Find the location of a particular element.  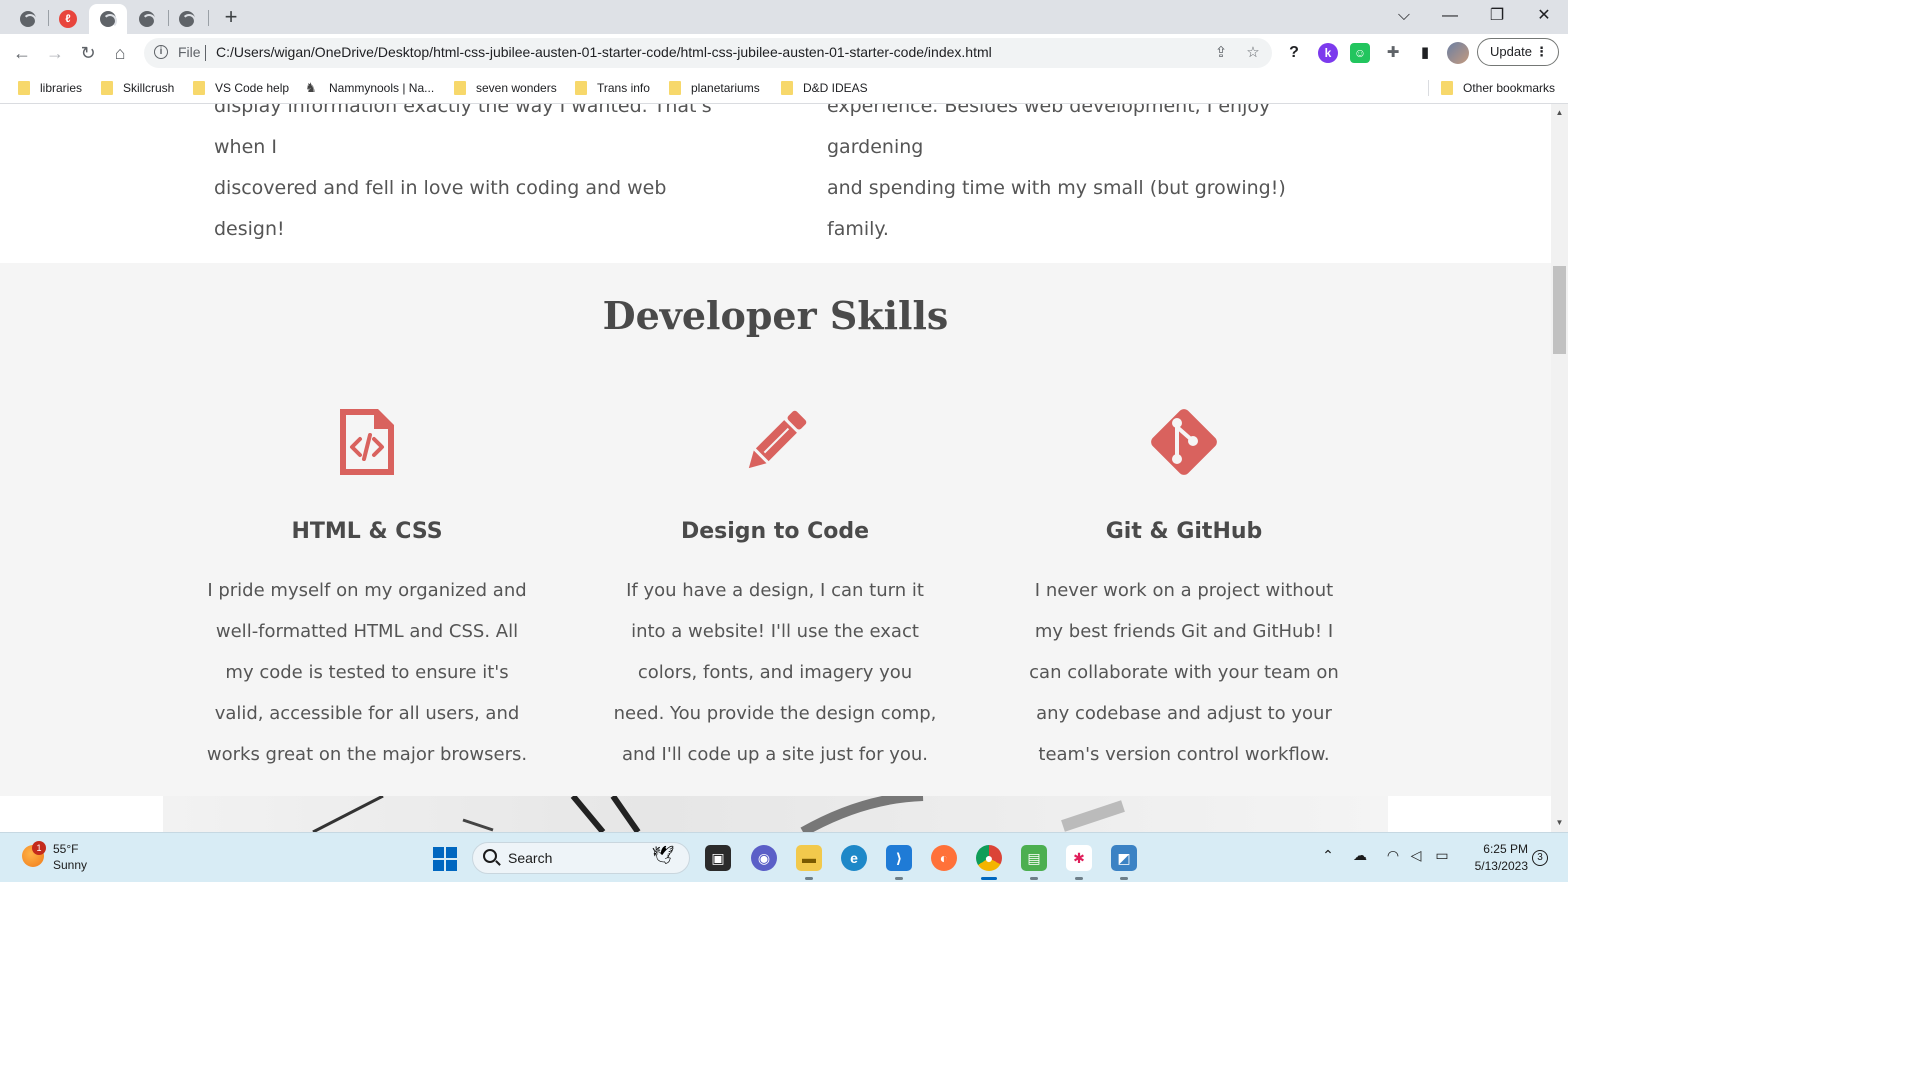

bookmark-folder: Trans info is located at coordinates (612, 88).